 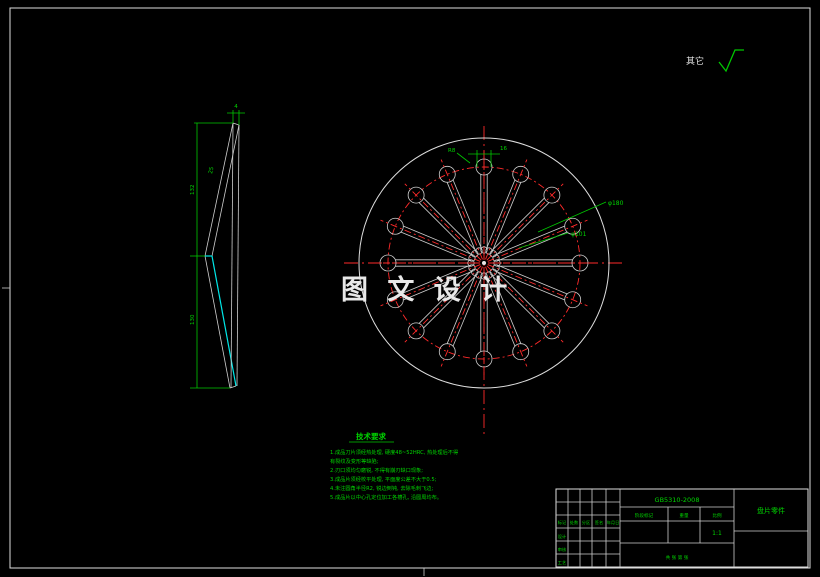 I want to click on drawing-code: GB5310-2008, so click(x=677, y=500).